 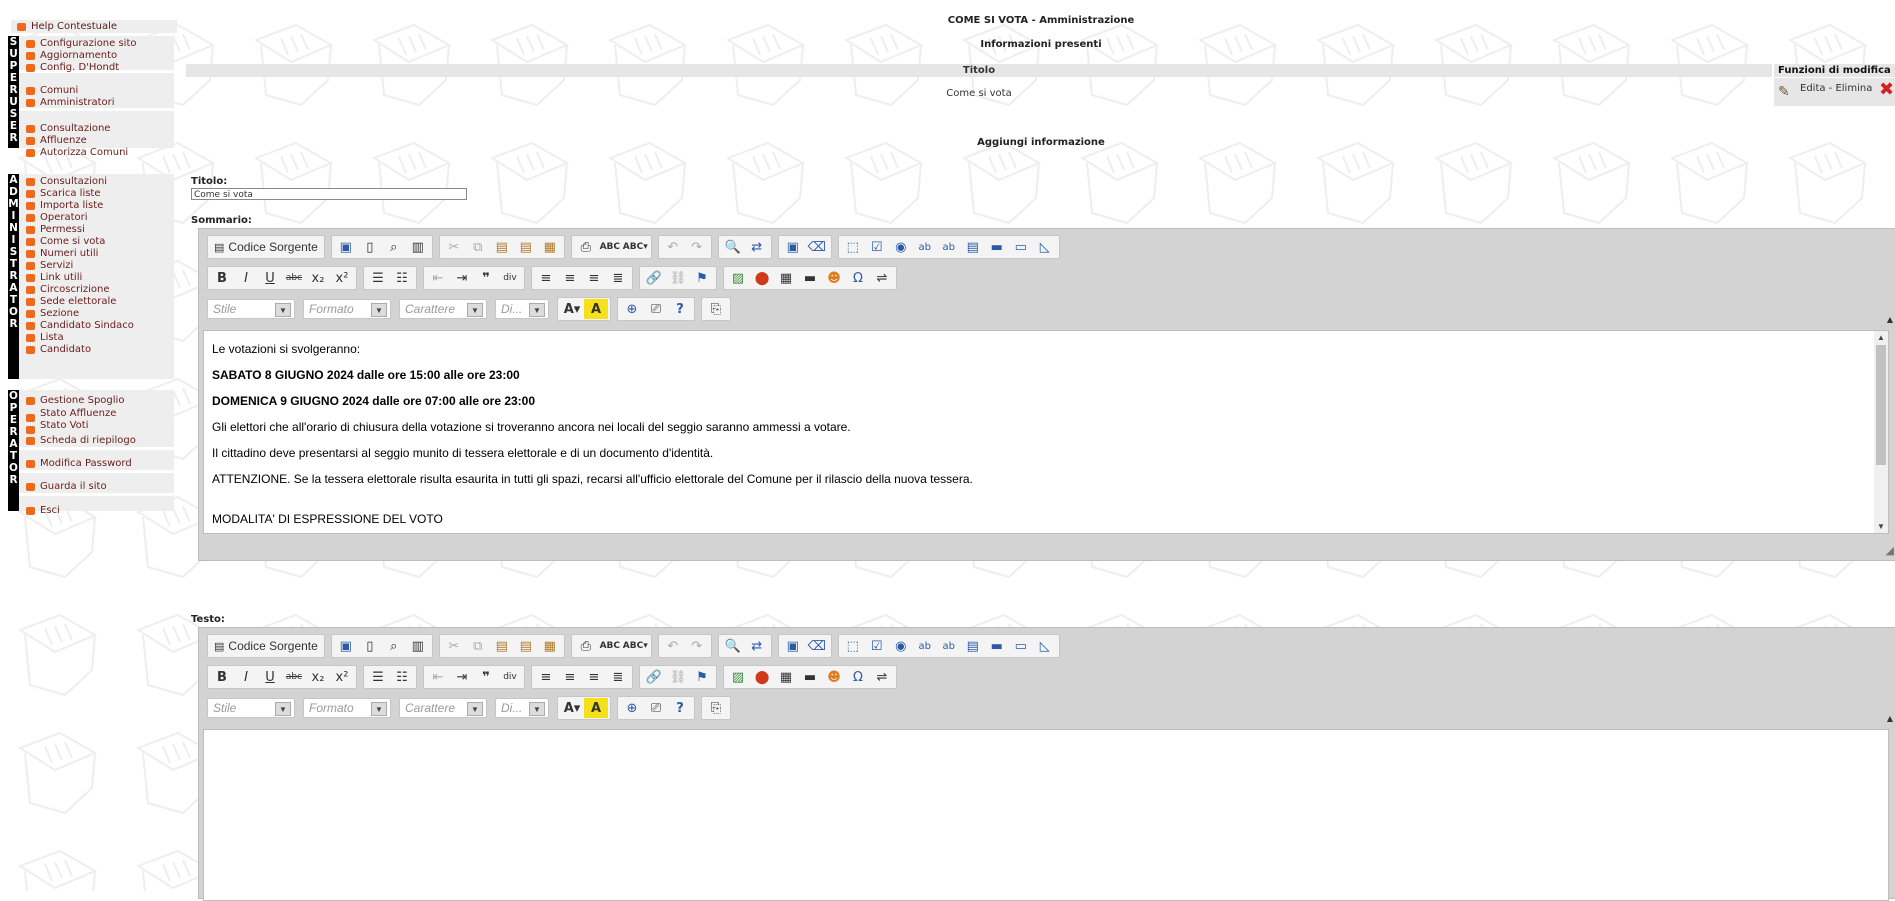 I want to click on sidebar-item-configurazione-sito: Configurazione sito, so click(x=81, y=44).